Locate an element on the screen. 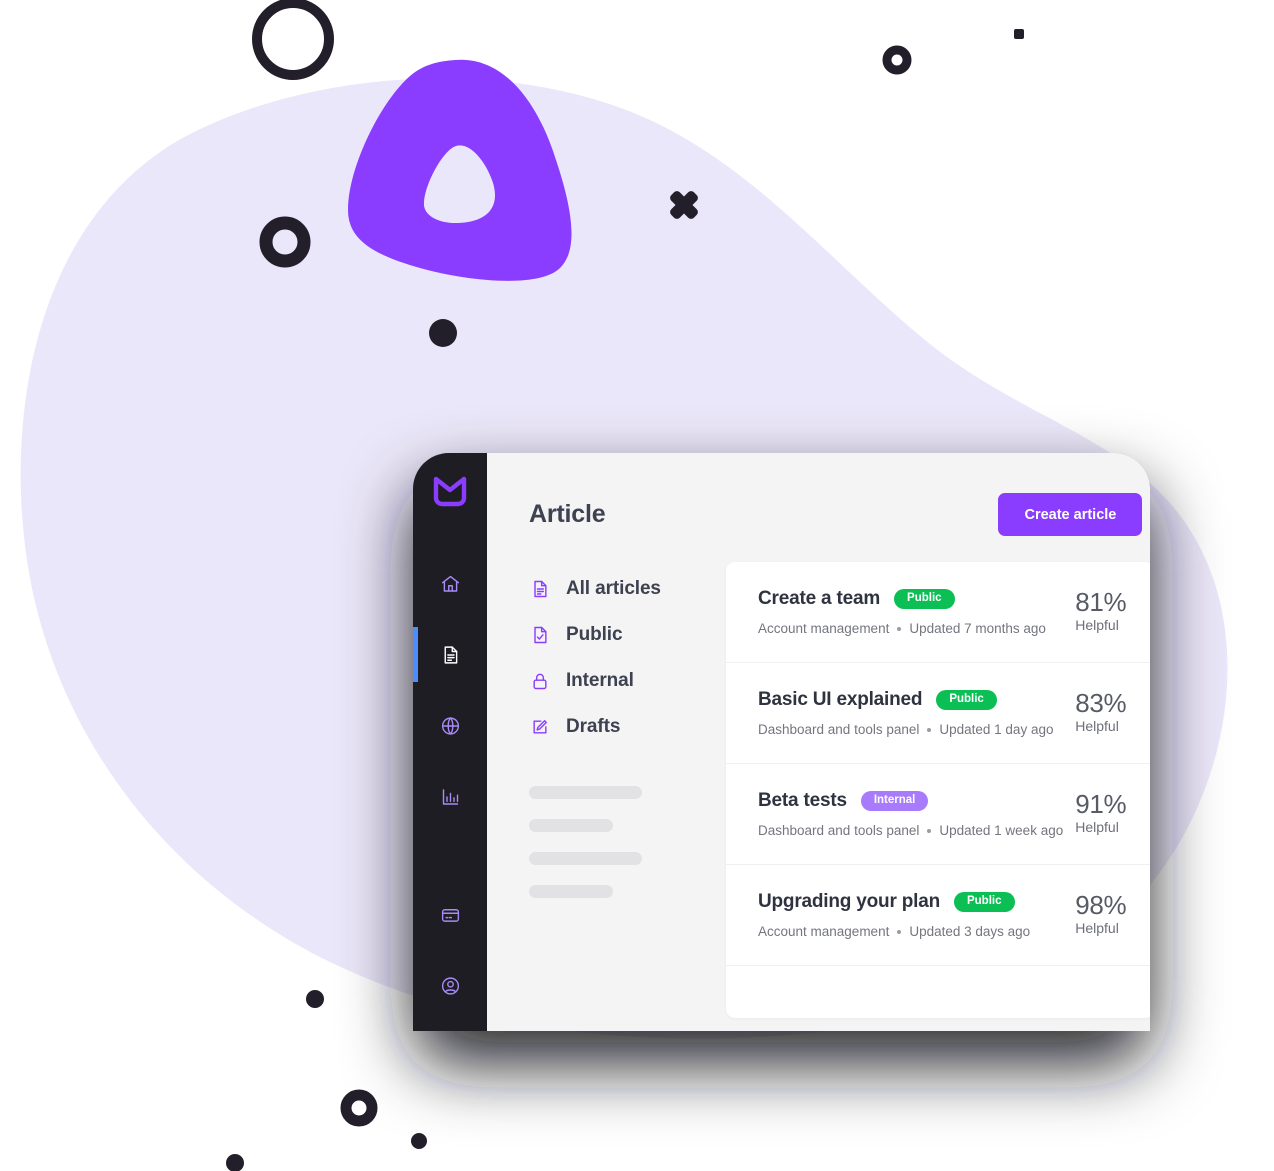 Image resolution: width=1274 pixels, height=1171 pixels. status-badge: Internal is located at coordinates (894, 801).